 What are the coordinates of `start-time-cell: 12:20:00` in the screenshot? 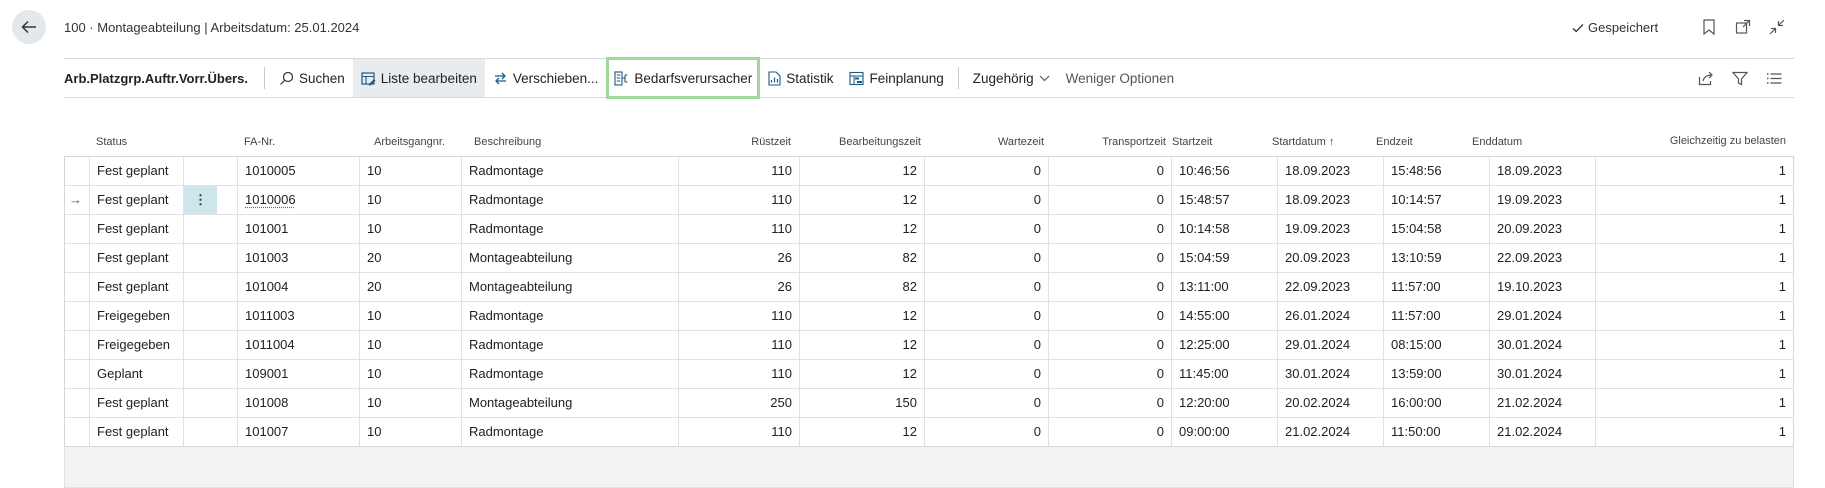 It's located at (1224, 403).